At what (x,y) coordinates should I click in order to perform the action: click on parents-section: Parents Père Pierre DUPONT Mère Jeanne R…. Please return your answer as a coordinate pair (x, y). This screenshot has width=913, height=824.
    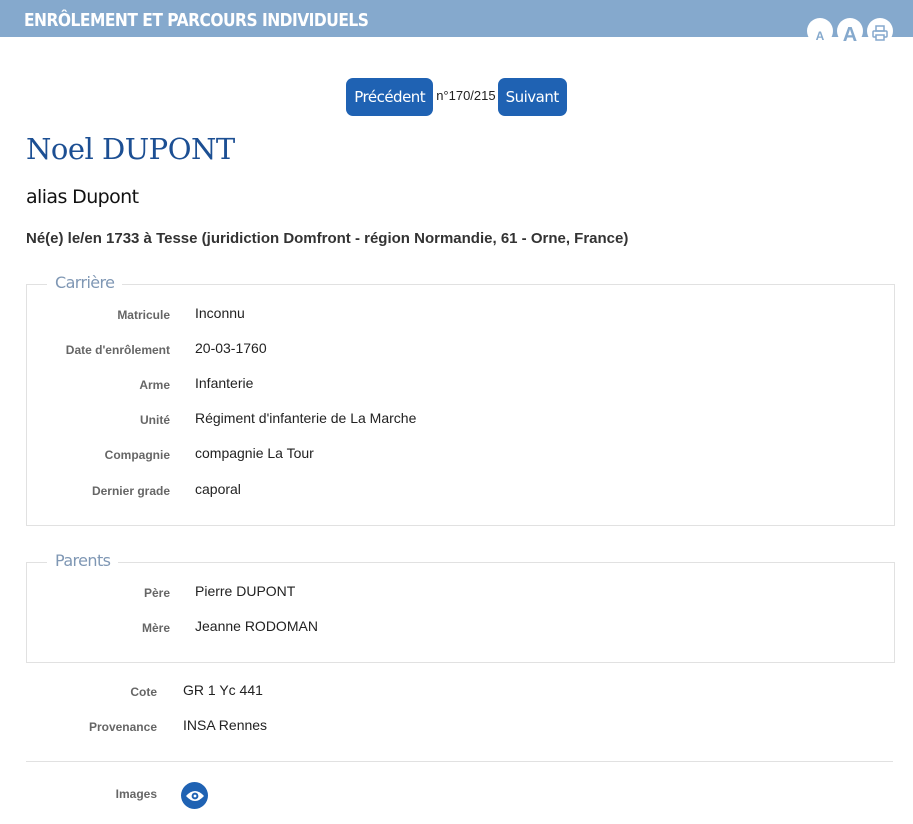
    Looking at the image, I should click on (460, 607).